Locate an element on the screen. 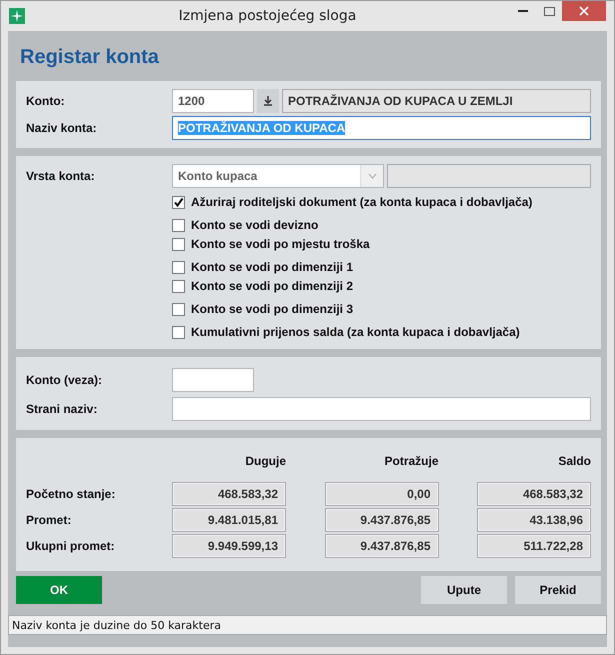 The image size is (615, 655). option-checkbox: Ažuriraj roditeljski dokument (za konta kupaca i dobavljača) is located at coordinates (352, 202).